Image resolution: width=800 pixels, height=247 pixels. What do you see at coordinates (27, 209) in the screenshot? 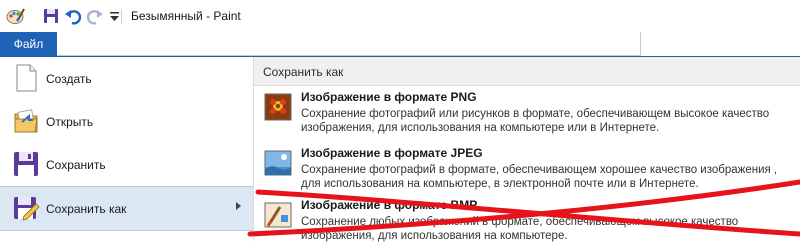
I see `save-as-icon` at bounding box center [27, 209].